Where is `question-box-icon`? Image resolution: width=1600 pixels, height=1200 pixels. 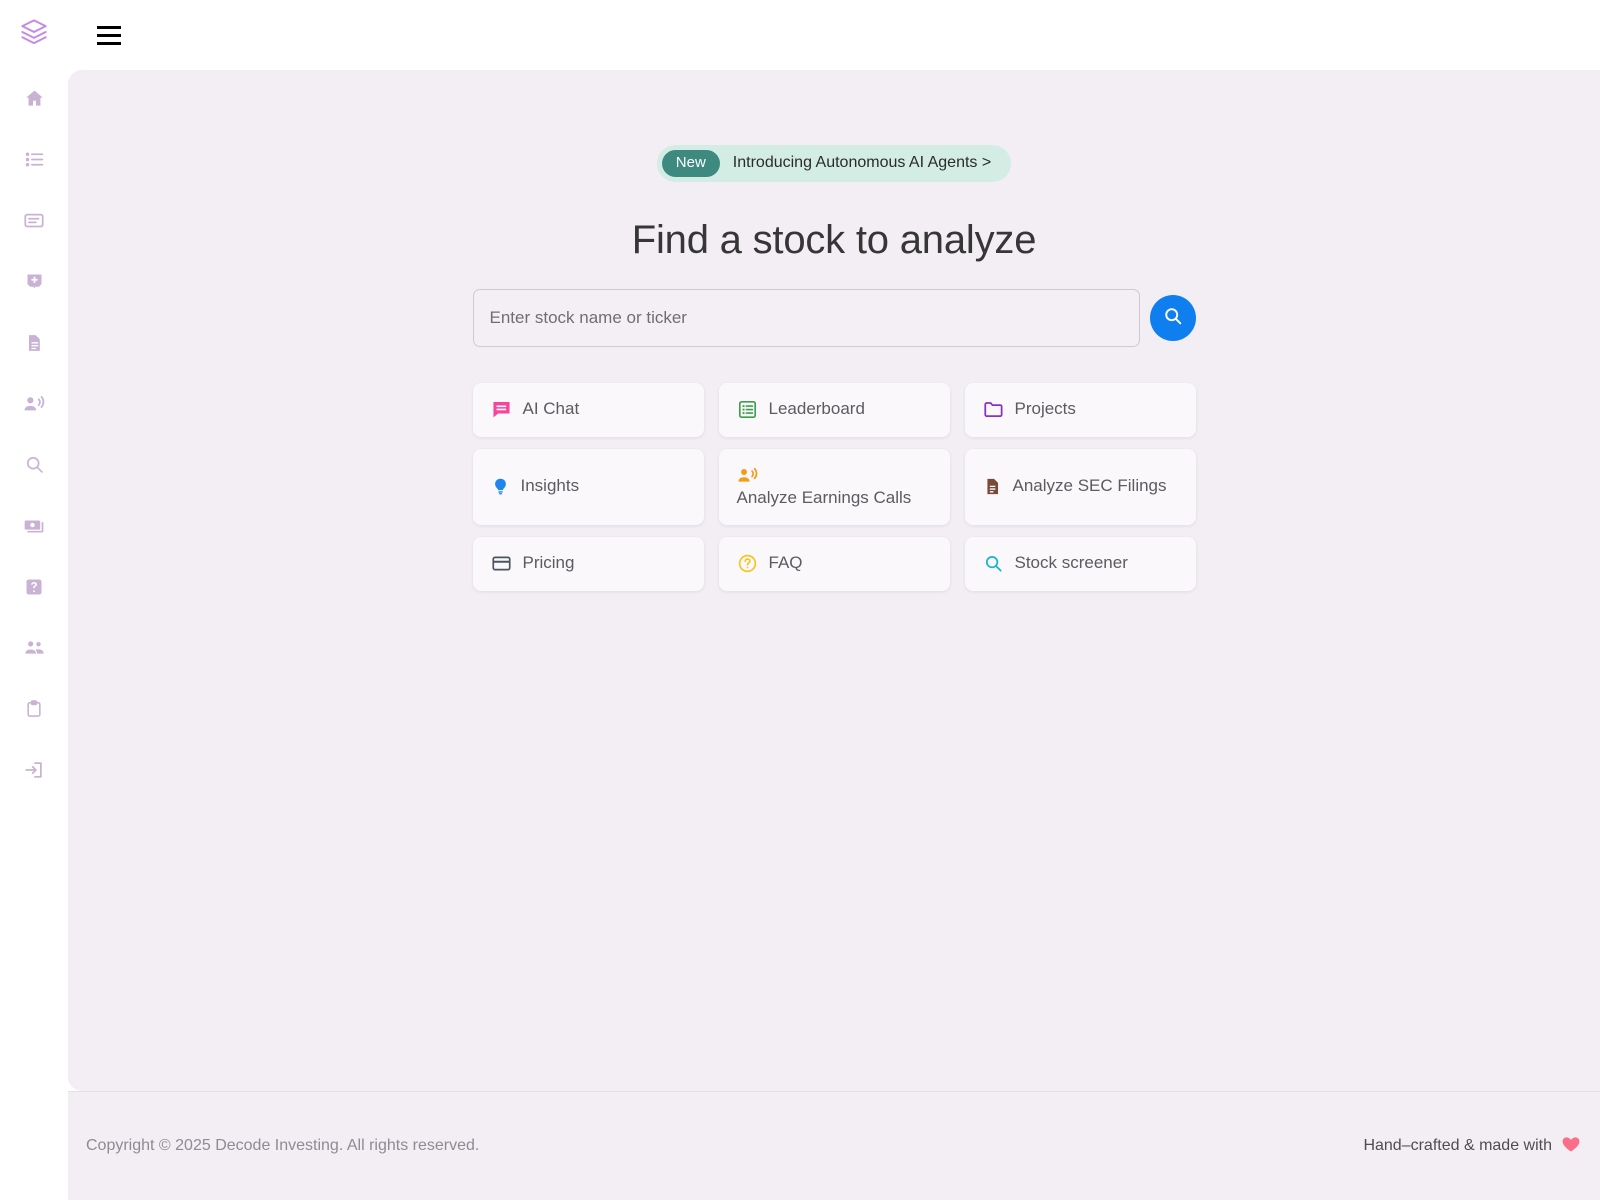 question-box-icon is located at coordinates (34, 587).